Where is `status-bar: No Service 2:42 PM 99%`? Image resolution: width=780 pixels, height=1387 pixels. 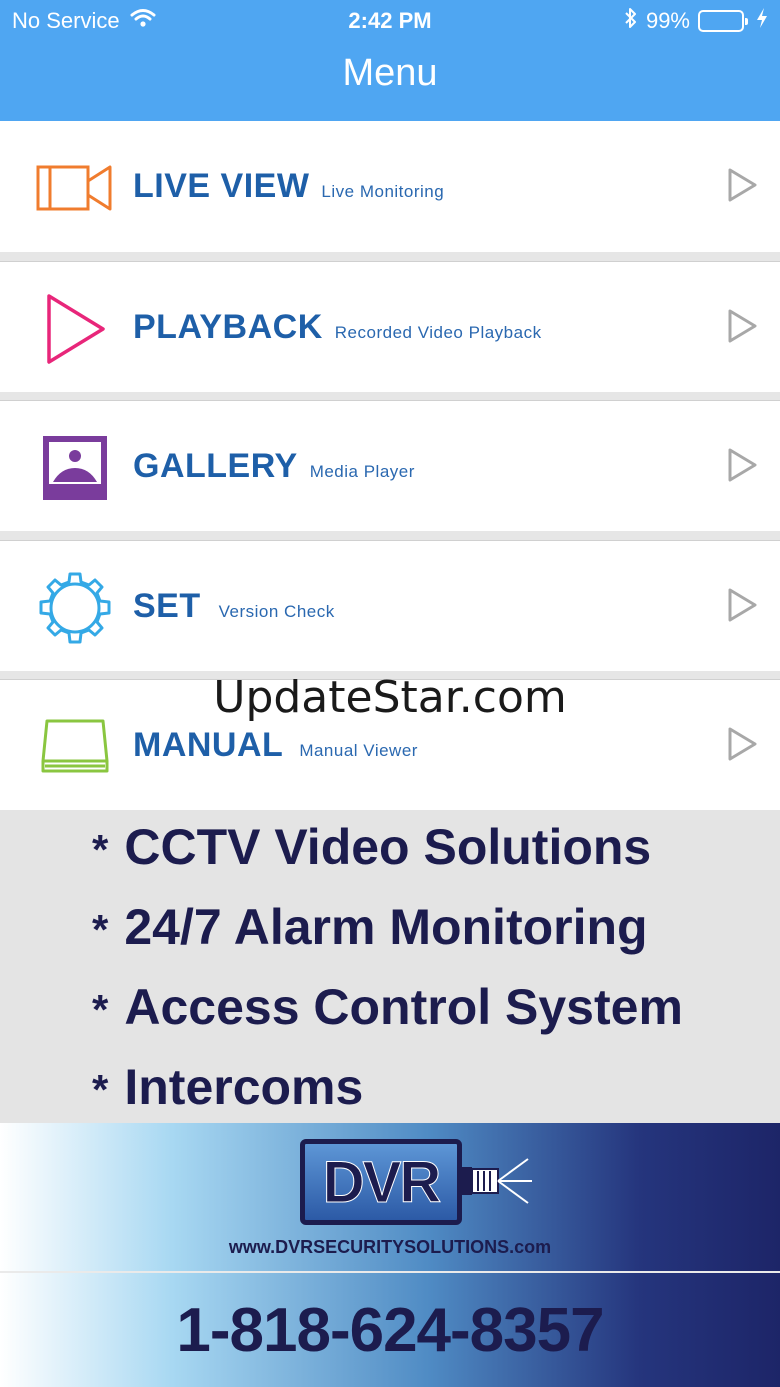
status-bar: No Service 2:42 PM 99% is located at coordinates (390, 20).